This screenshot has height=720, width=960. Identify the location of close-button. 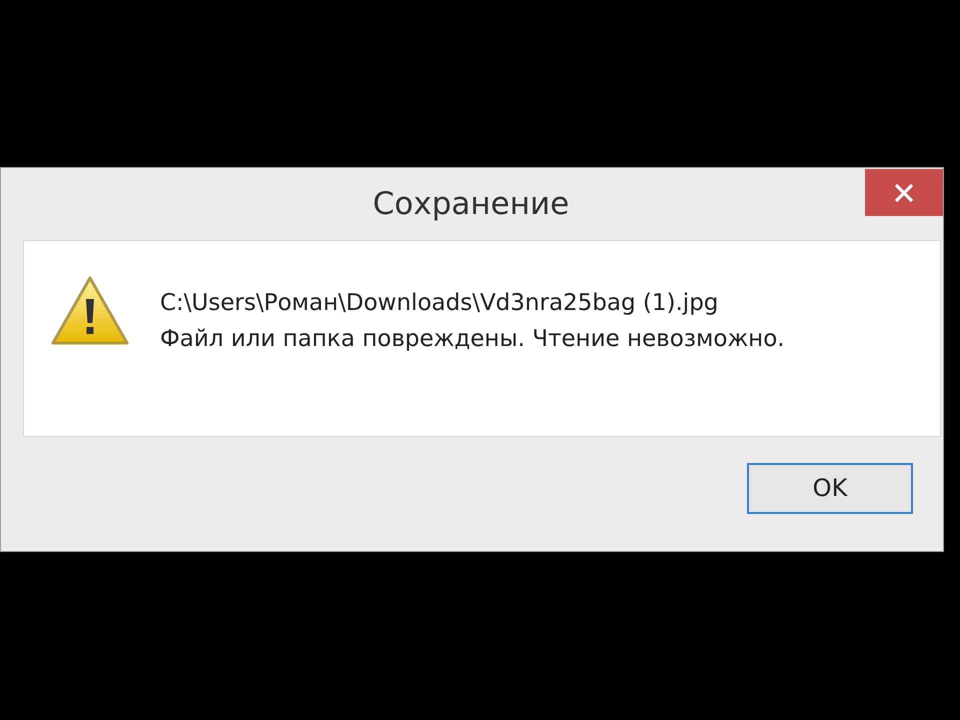
(904, 192).